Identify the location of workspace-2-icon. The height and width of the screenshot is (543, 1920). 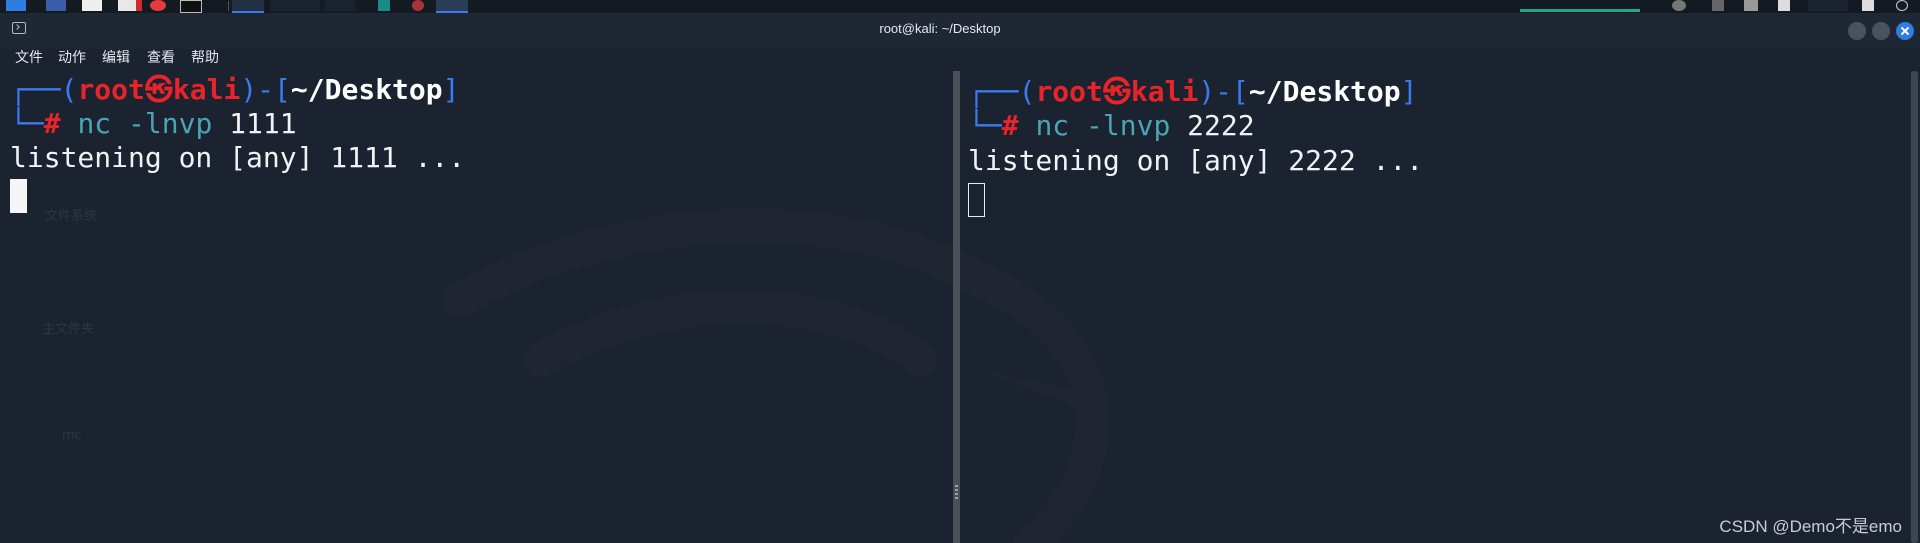
(295, 5).